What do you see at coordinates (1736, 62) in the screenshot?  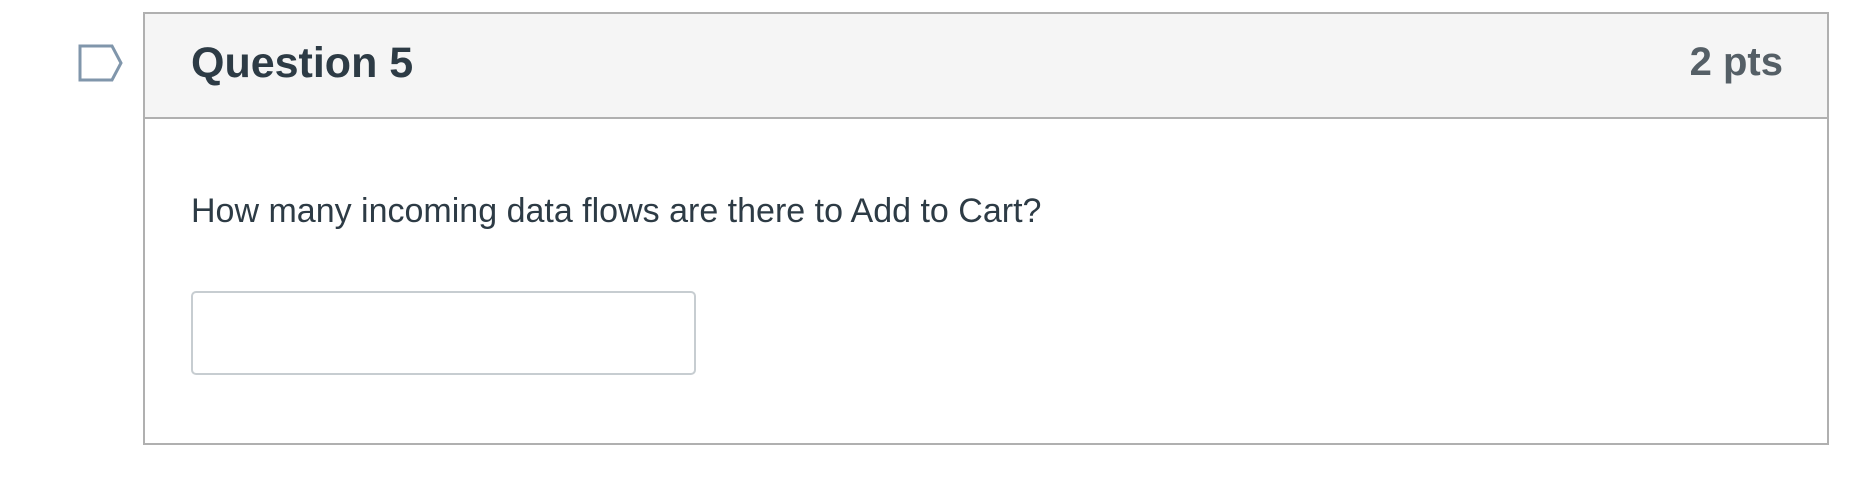 I see `question-points: 2 pts` at bounding box center [1736, 62].